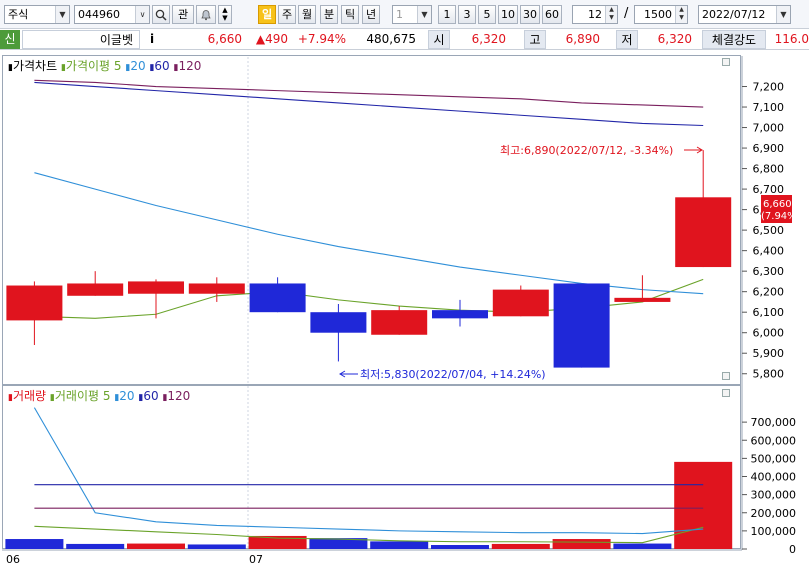  Describe the element at coordinates (271, 39) in the screenshot. I see `price-change: ▲490` at that location.